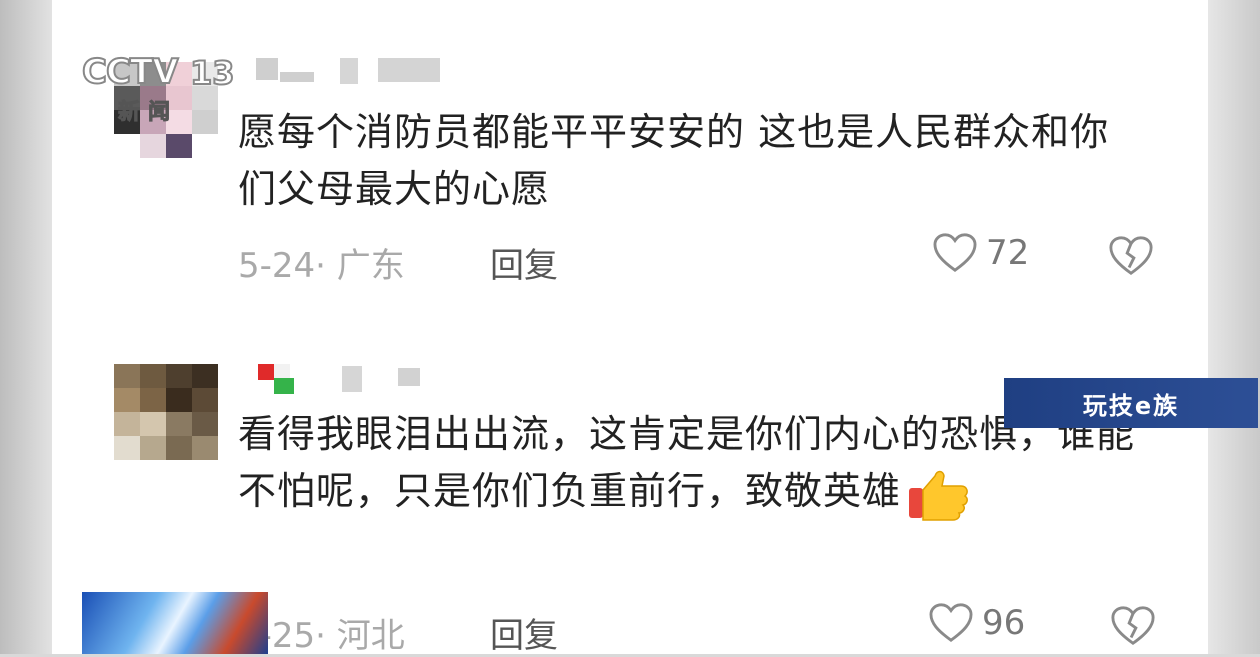 Image resolution: width=1260 pixels, height=657 pixels. I want to click on comment-body: 看得我眼泪出出流，这肯定是你们内心的恐惧，谁能不怕呢，只是你们负重前行，致敬英雄, so click(687, 462).